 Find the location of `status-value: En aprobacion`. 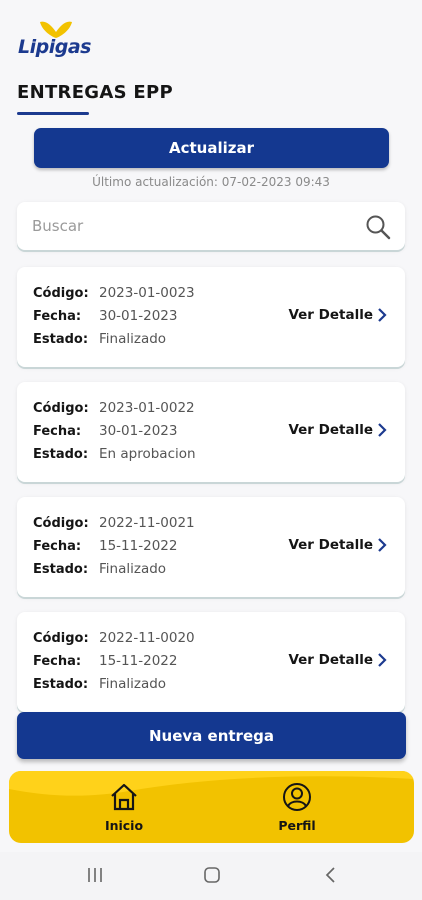

status-value: En aprobacion is located at coordinates (147, 454).